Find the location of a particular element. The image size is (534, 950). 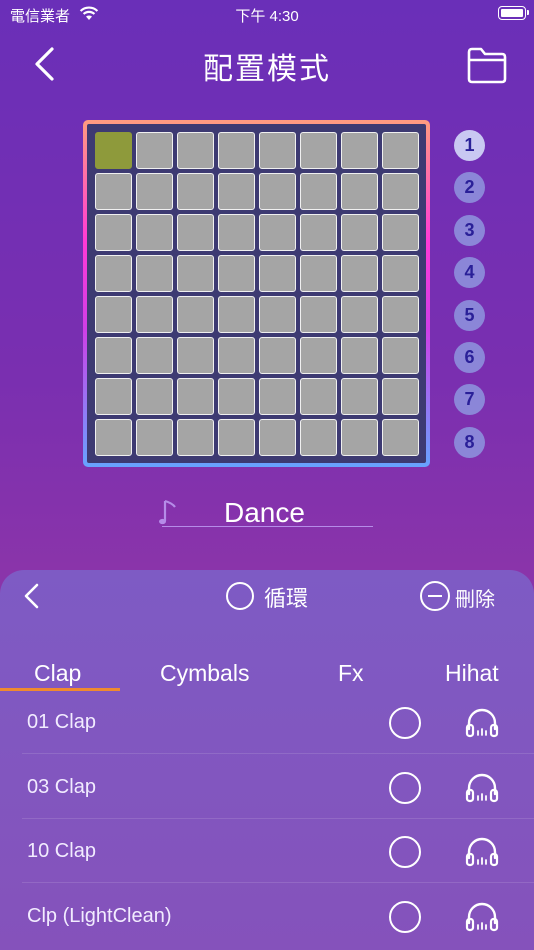

tab-cymbals: Cymbals is located at coordinates (204, 673).